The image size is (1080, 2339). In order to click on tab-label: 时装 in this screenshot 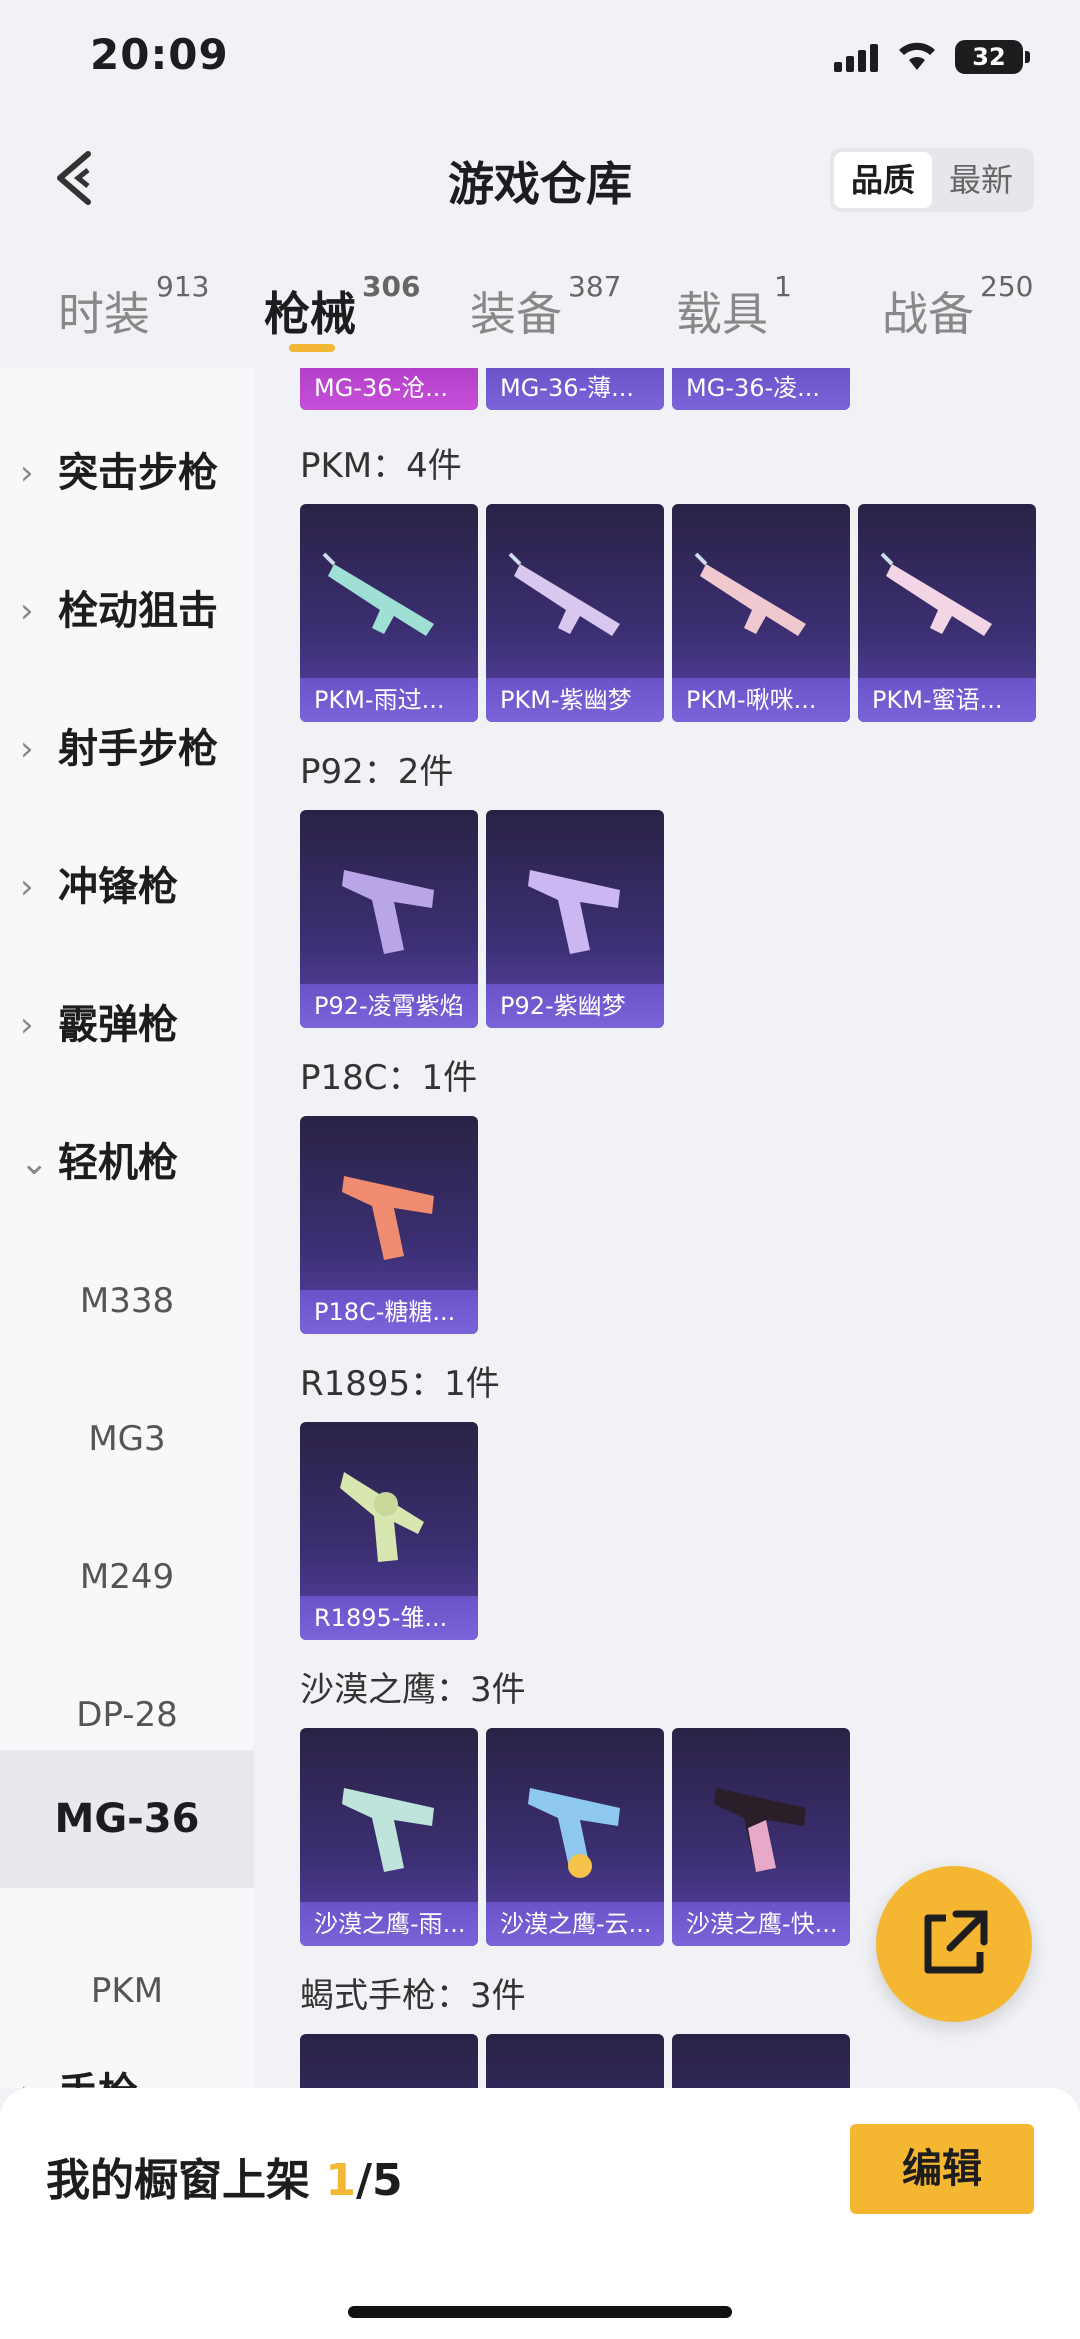, I will do `click(104, 314)`.